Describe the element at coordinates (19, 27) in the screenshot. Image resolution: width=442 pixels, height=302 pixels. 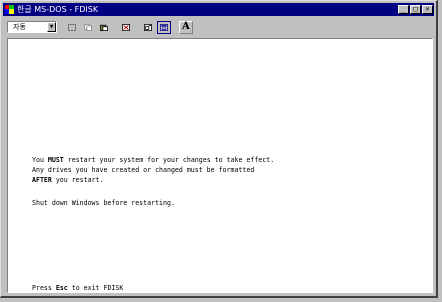
I see `font-size-value: 자동` at that location.